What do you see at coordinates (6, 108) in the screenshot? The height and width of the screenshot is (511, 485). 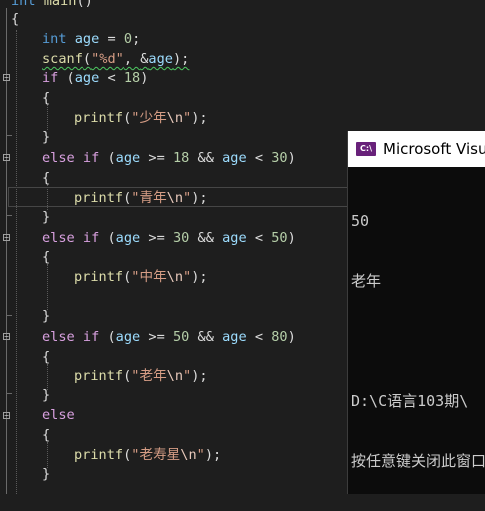 I see `outline-line` at bounding box center [6, 108].